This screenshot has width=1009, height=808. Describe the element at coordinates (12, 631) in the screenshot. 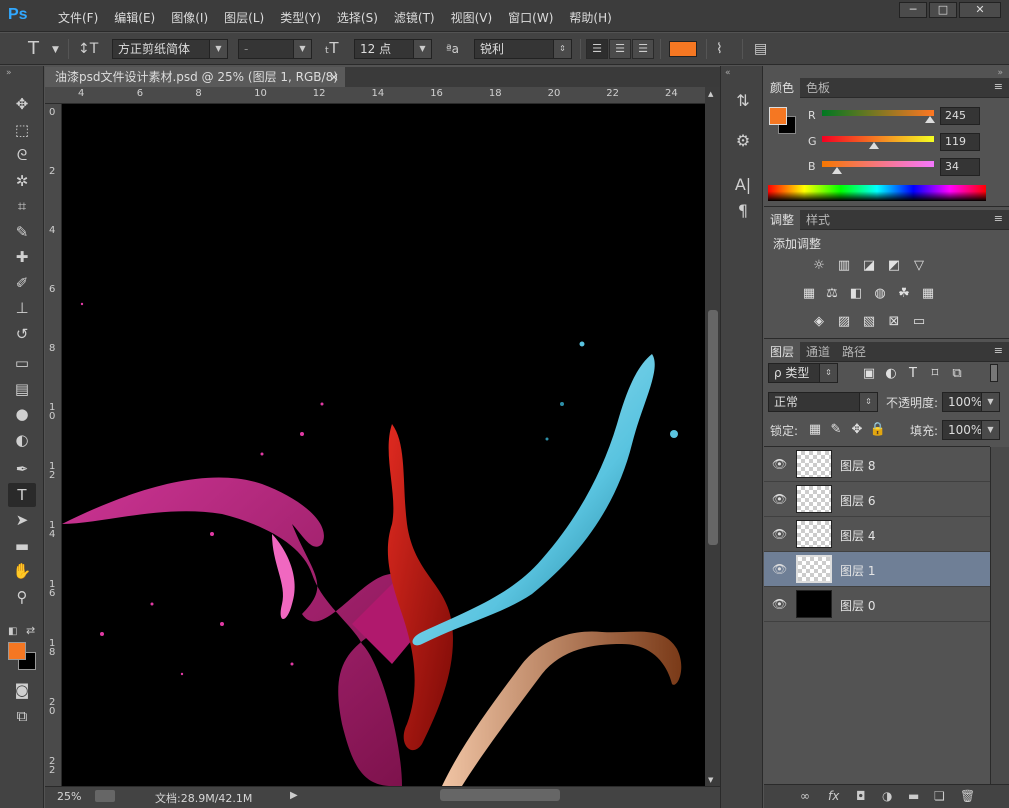

I see `default-colors-icon: ◧` at that location.